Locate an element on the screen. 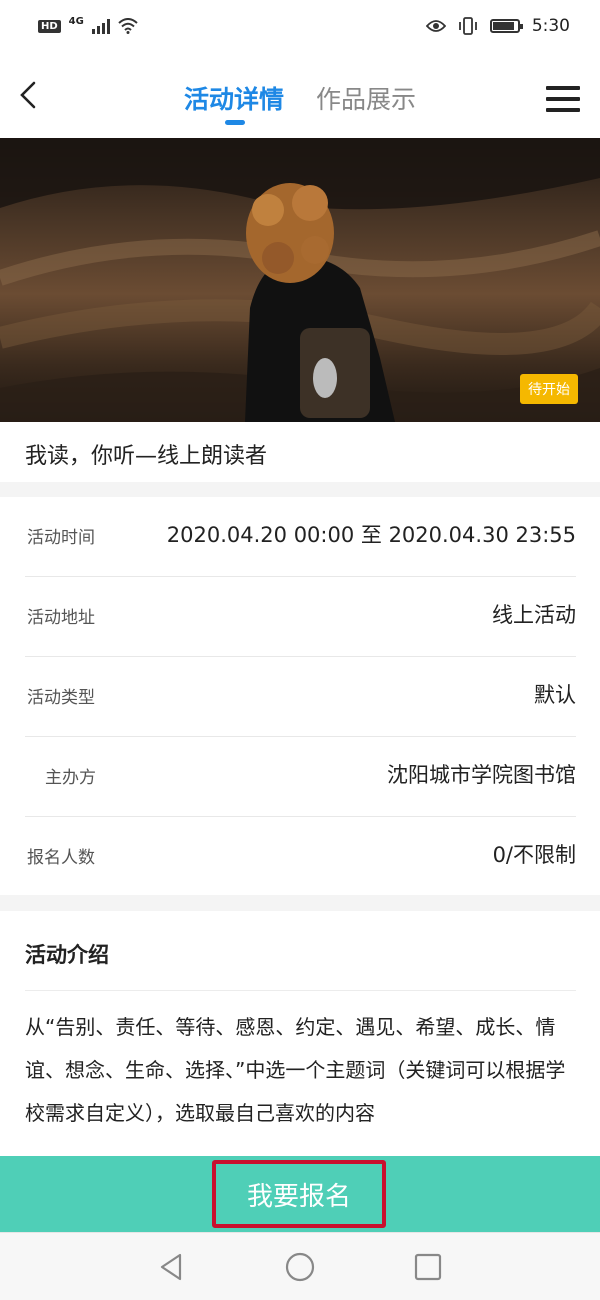 Image resolution: width=600 pixels, height=1300 pixels. status-right: 5:30 is located at coordinates (497, 26).